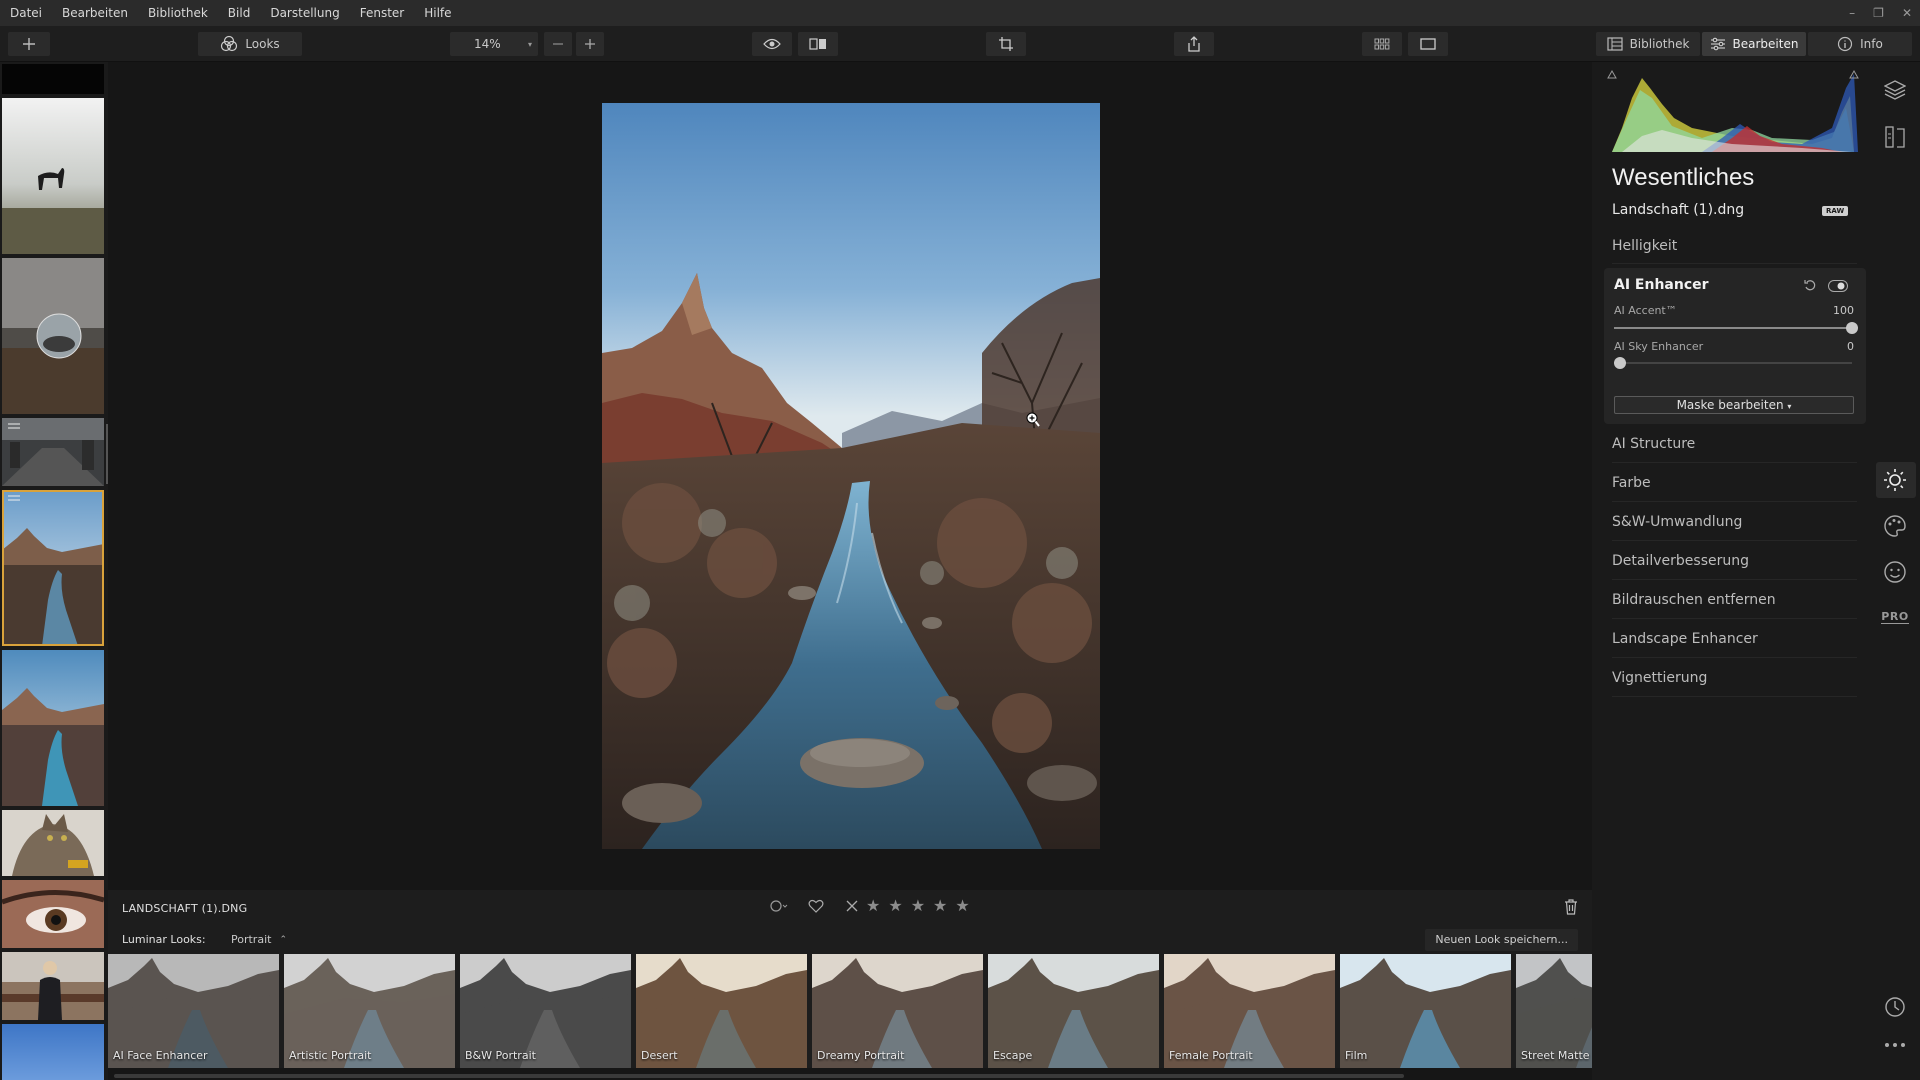 The width and height of the screenshot is (1920, 1080). What do you see at coordinates (772, 44) in the screenshot?
I see `preview-button` at bounding box center [772, 44].